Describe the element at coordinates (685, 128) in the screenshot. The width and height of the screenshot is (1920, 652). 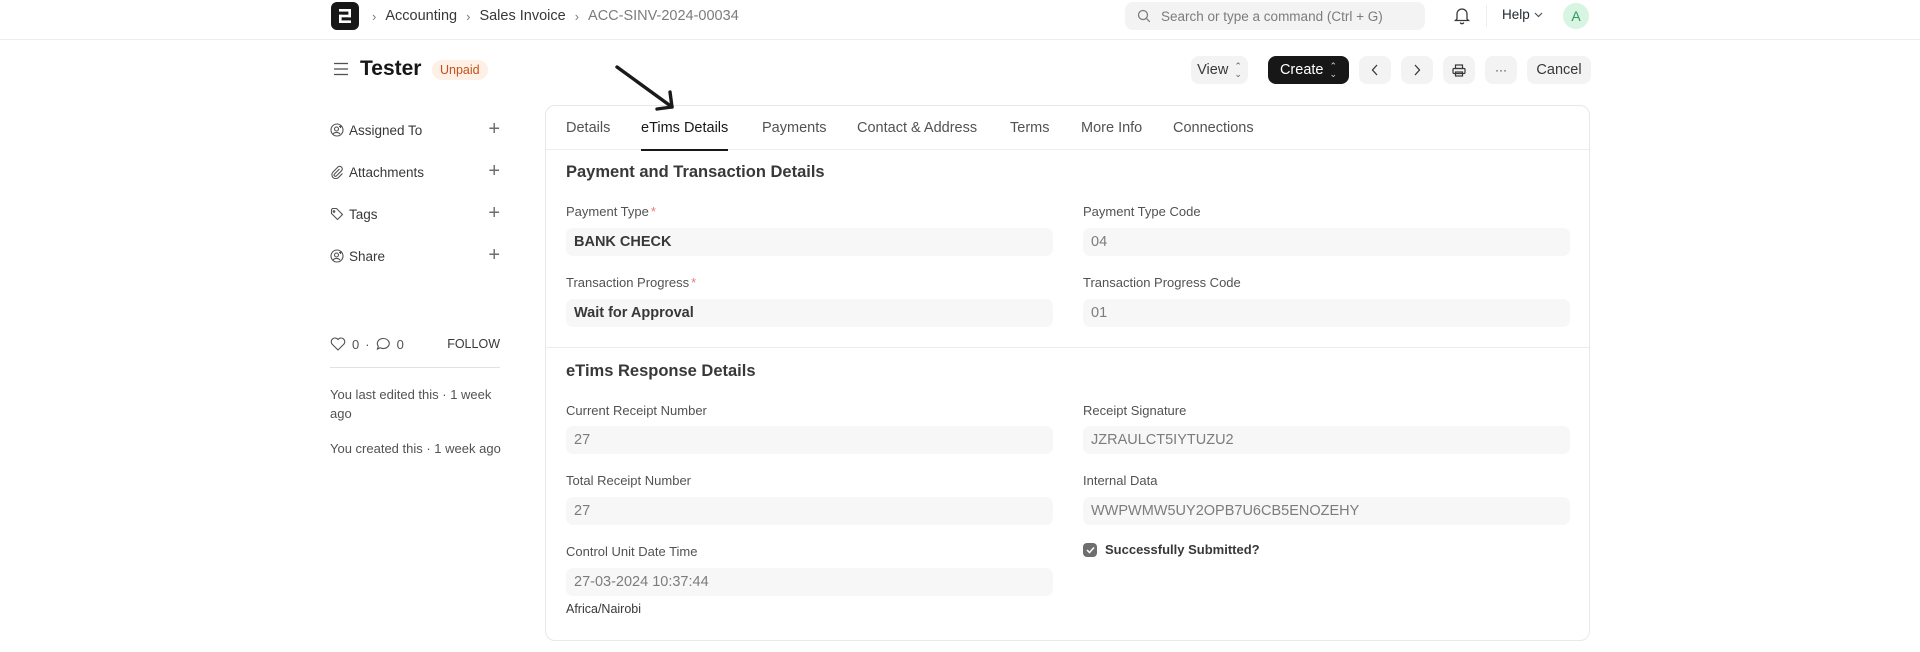
I see `tab-etims-details: eTims Details` at that location.